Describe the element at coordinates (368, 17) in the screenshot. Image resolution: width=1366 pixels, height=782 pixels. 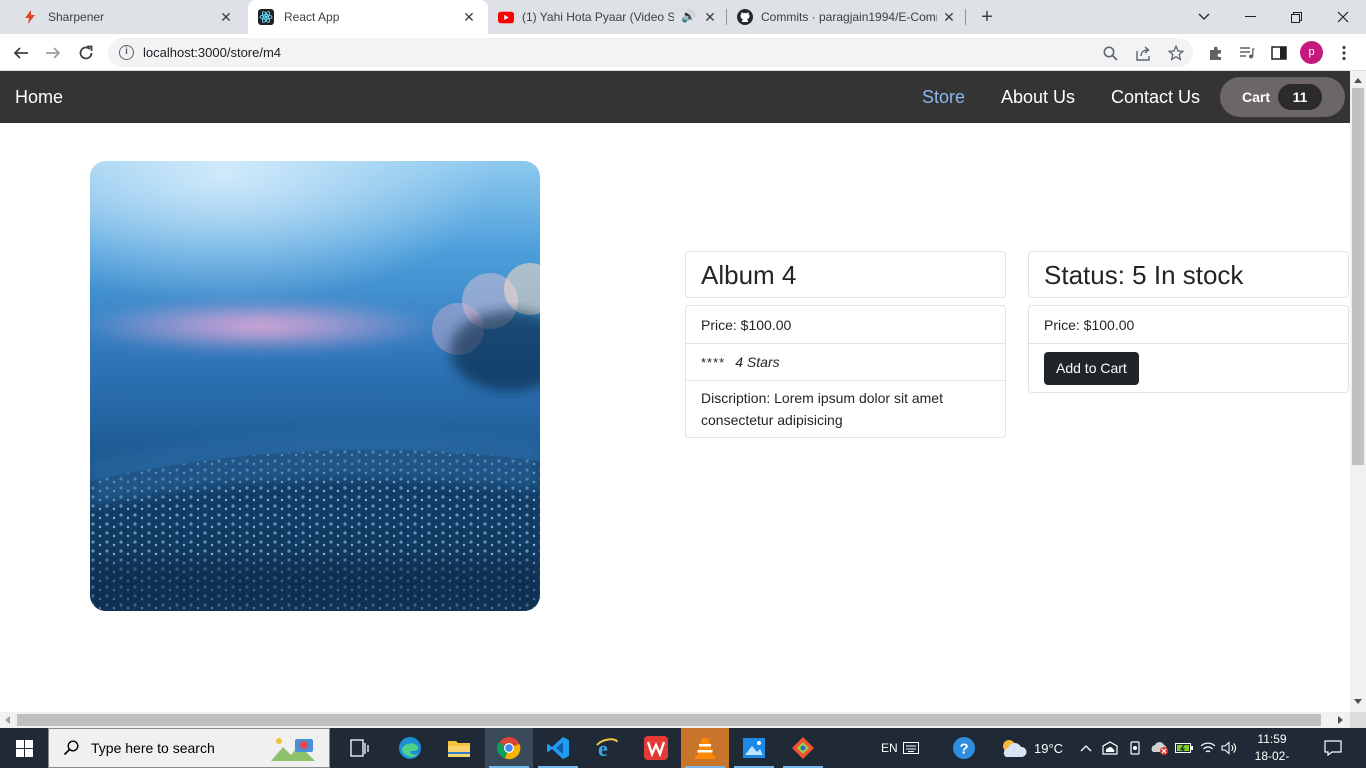
I see `tab-react-app: React App ✕` at that location.